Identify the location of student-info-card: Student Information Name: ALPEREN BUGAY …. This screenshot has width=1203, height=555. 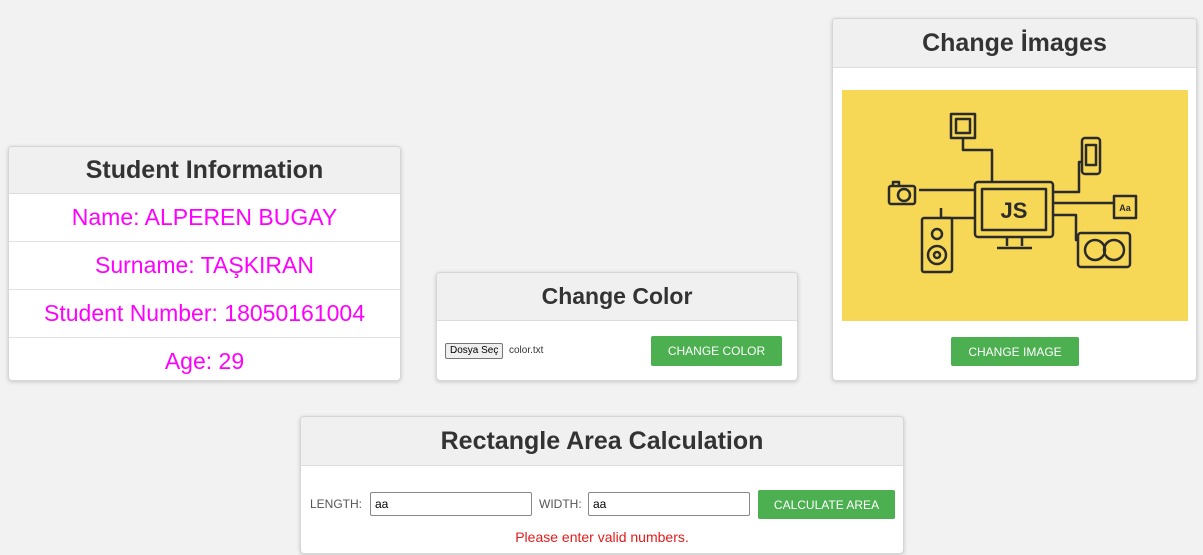
(204, 263).